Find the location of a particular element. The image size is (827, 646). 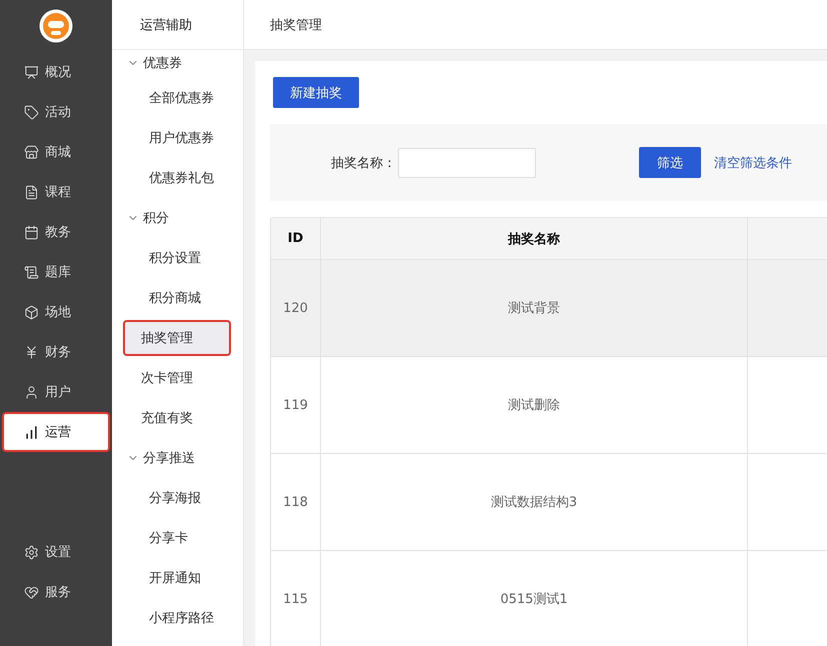

settings-icon is located at coordinates (31, 552).